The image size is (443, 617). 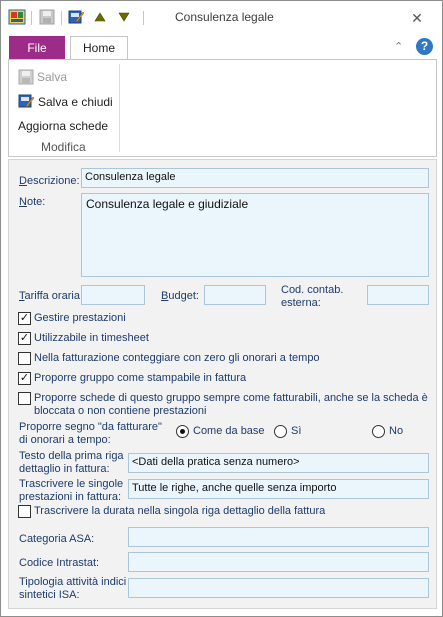 What do you see at coordinates (119, 108) in the screenshot?
I see `ribbon-group-divider` at bounding box center [119, 108].